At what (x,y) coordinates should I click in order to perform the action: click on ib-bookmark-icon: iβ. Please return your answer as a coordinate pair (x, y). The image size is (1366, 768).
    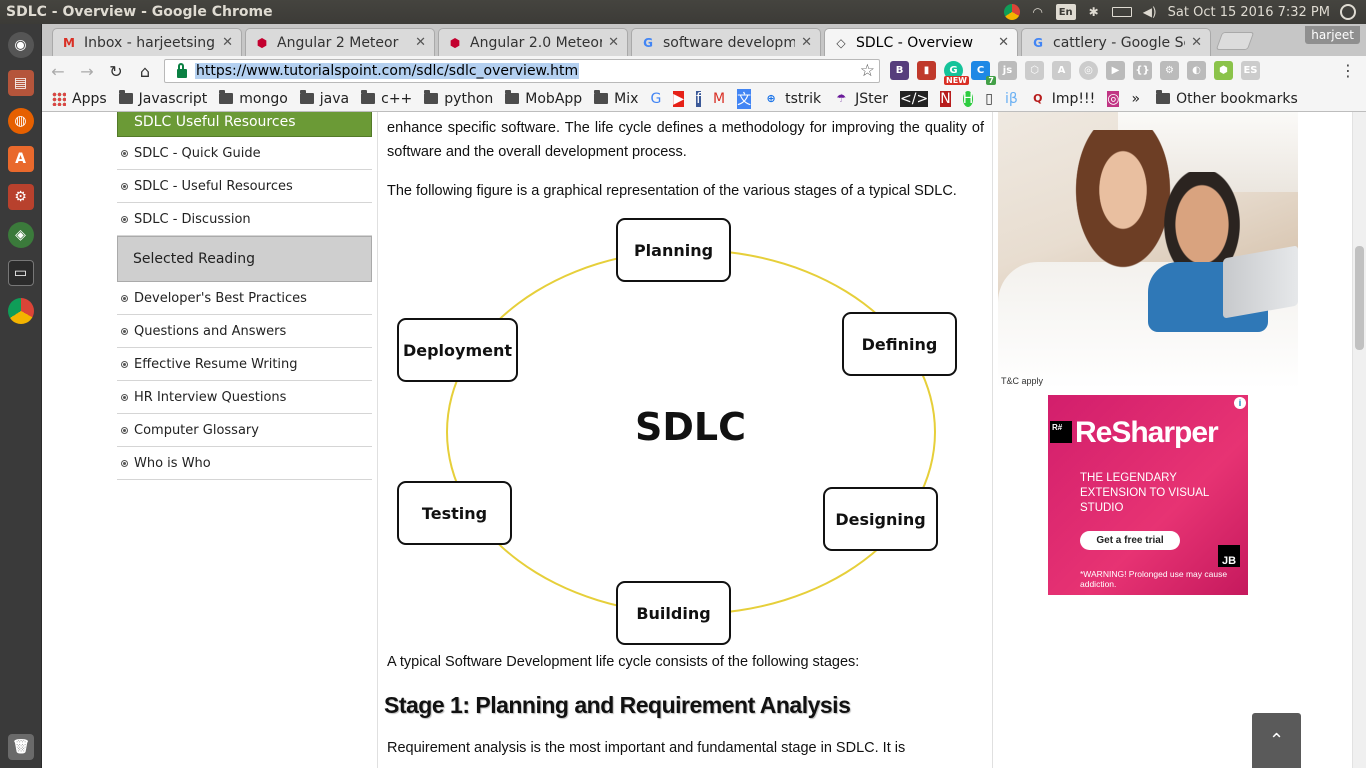
    Looking at the image, I should click on (1011, 99).